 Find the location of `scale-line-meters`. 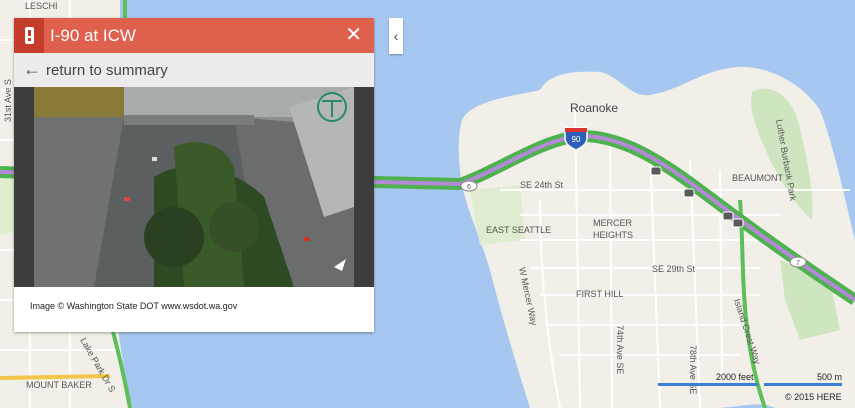

scale-line-meters is located at coordinates (803, 384).